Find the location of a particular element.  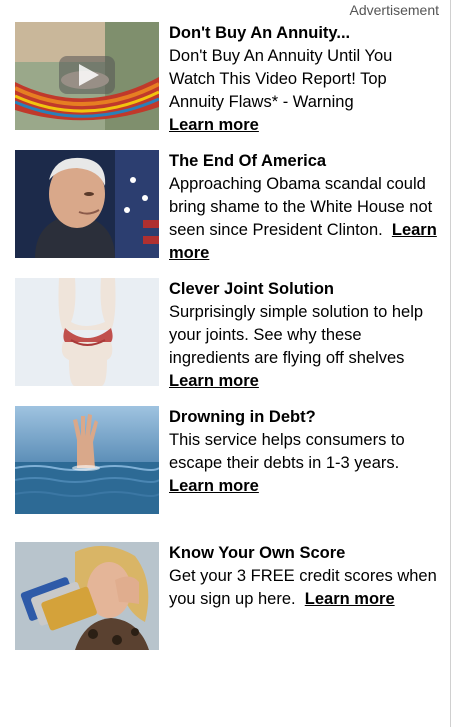

advertisement-label: Advertisement is located at coordinates (394, 10).